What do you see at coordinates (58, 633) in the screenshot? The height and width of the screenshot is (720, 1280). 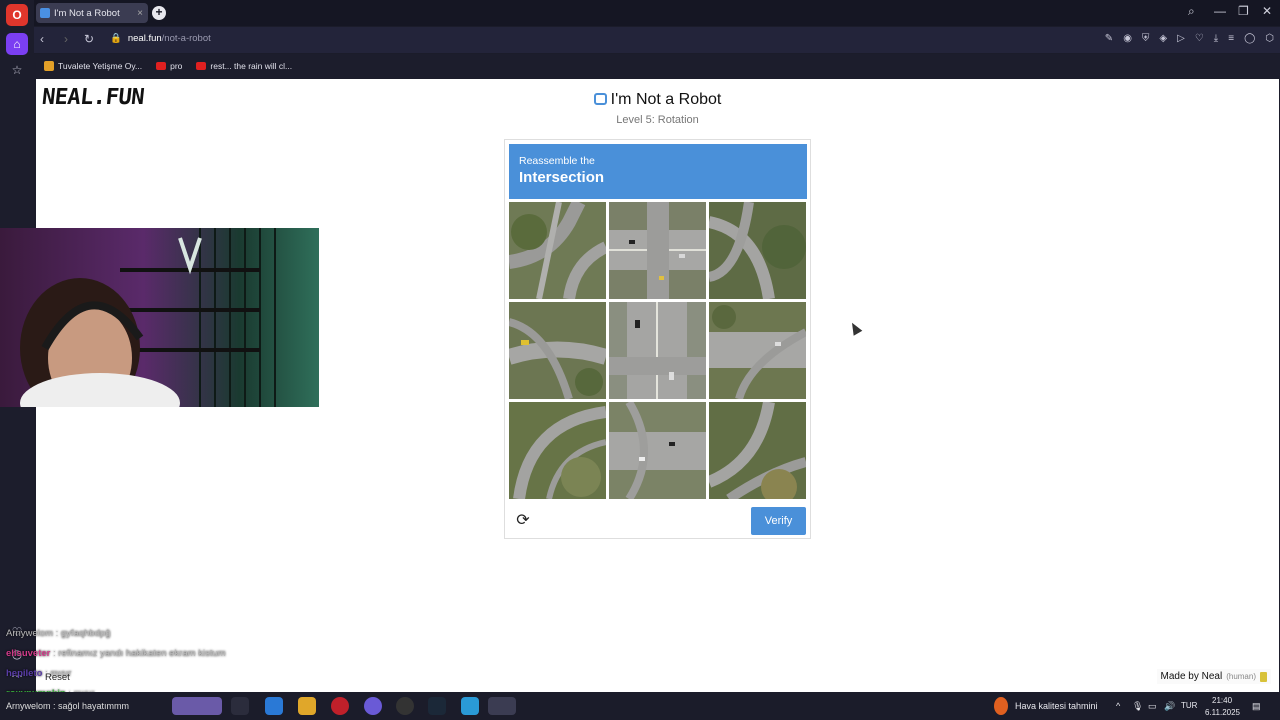 I see `chat-text: Arnywelom : gyfaqhbdpĝ` at bounding box center [58, 633].